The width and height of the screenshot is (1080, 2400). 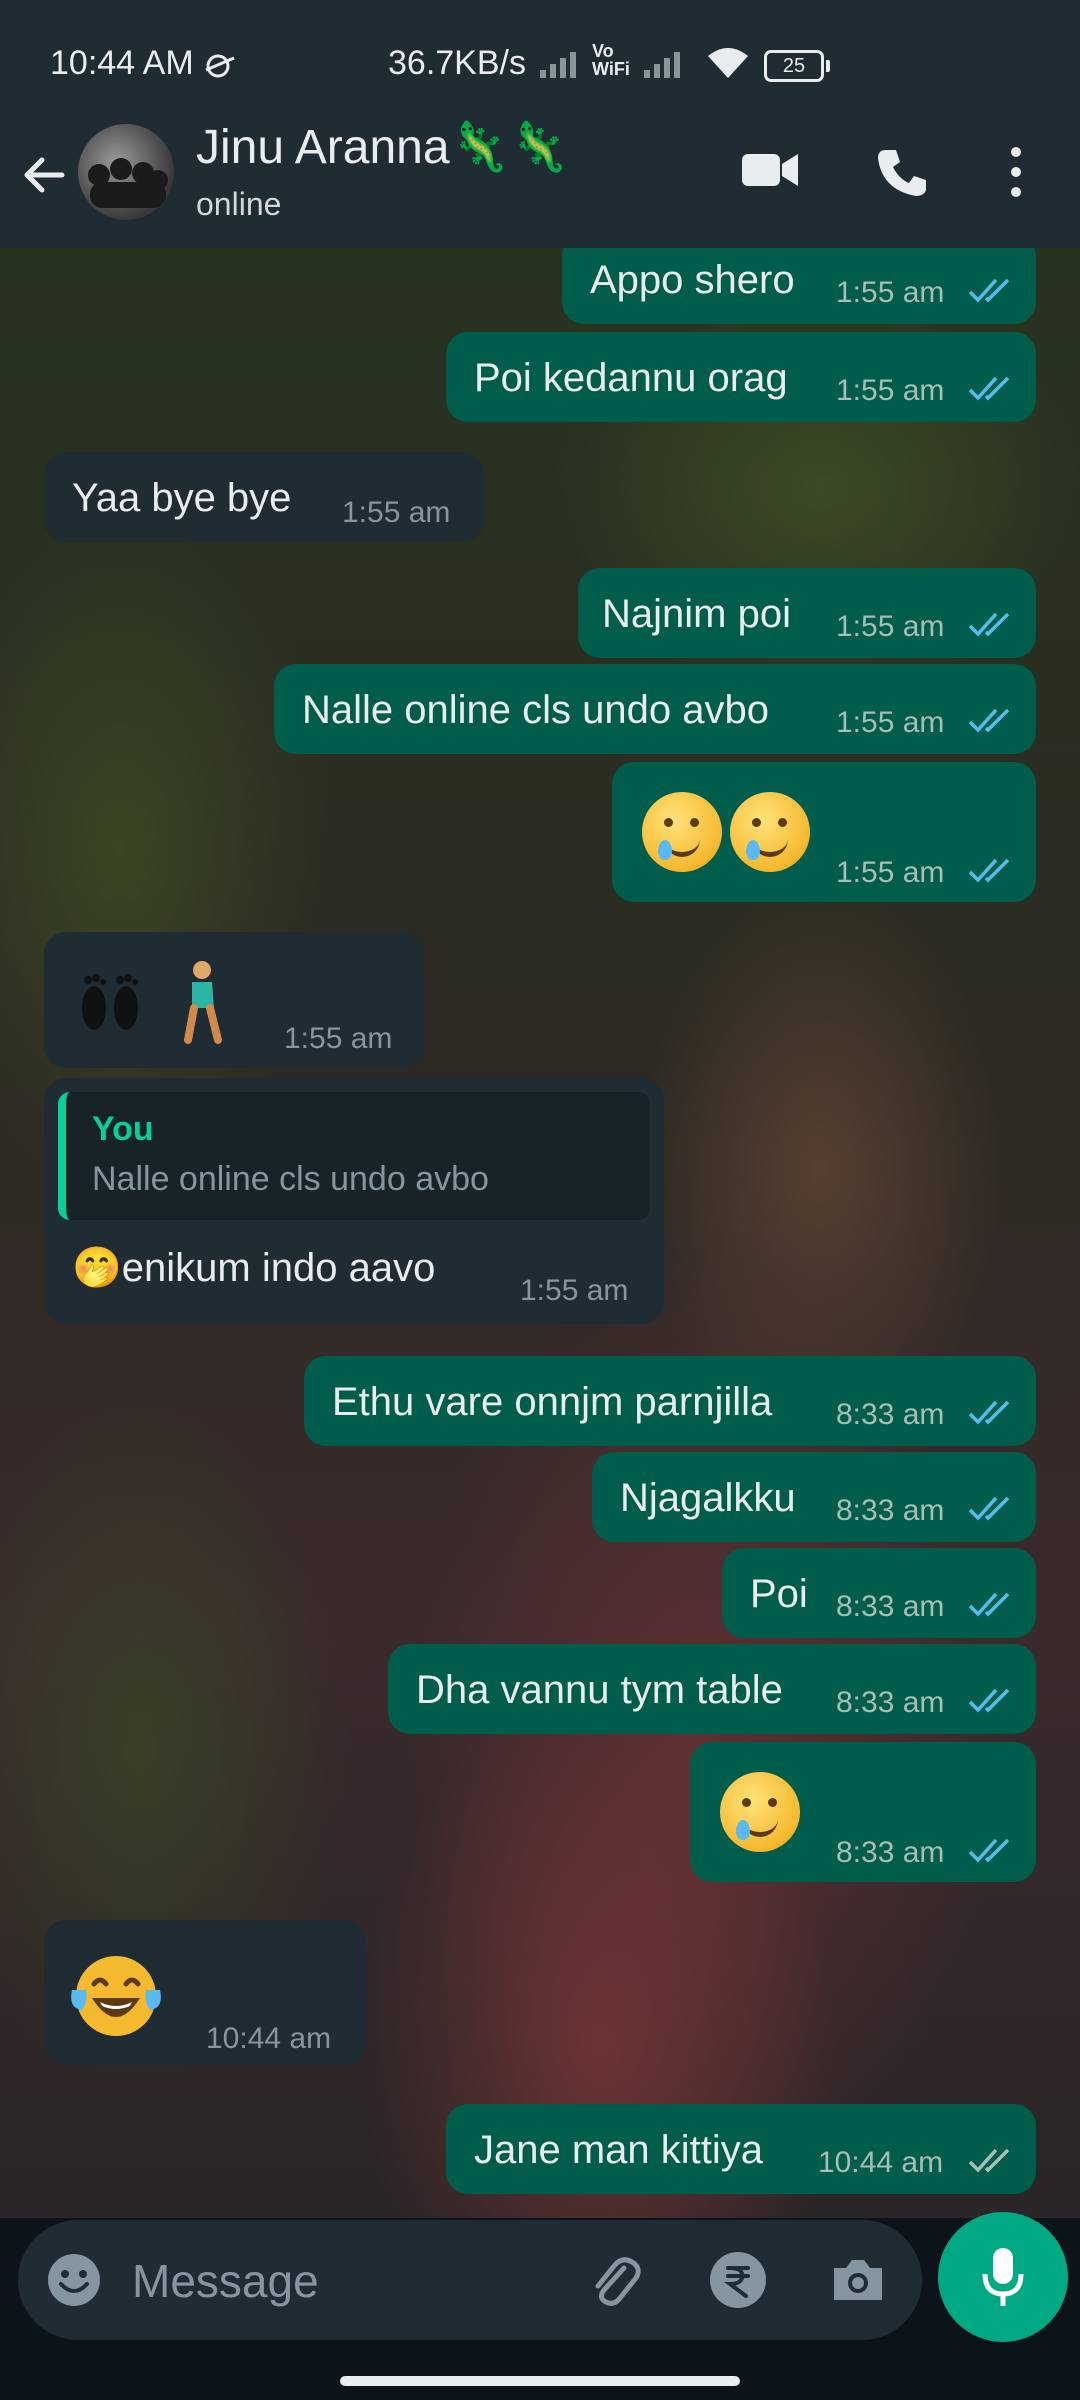 What do you see at coordinates (797, 66) in the screenshot?
I see `battery-icon: 25` at bounding box center [797, 66].